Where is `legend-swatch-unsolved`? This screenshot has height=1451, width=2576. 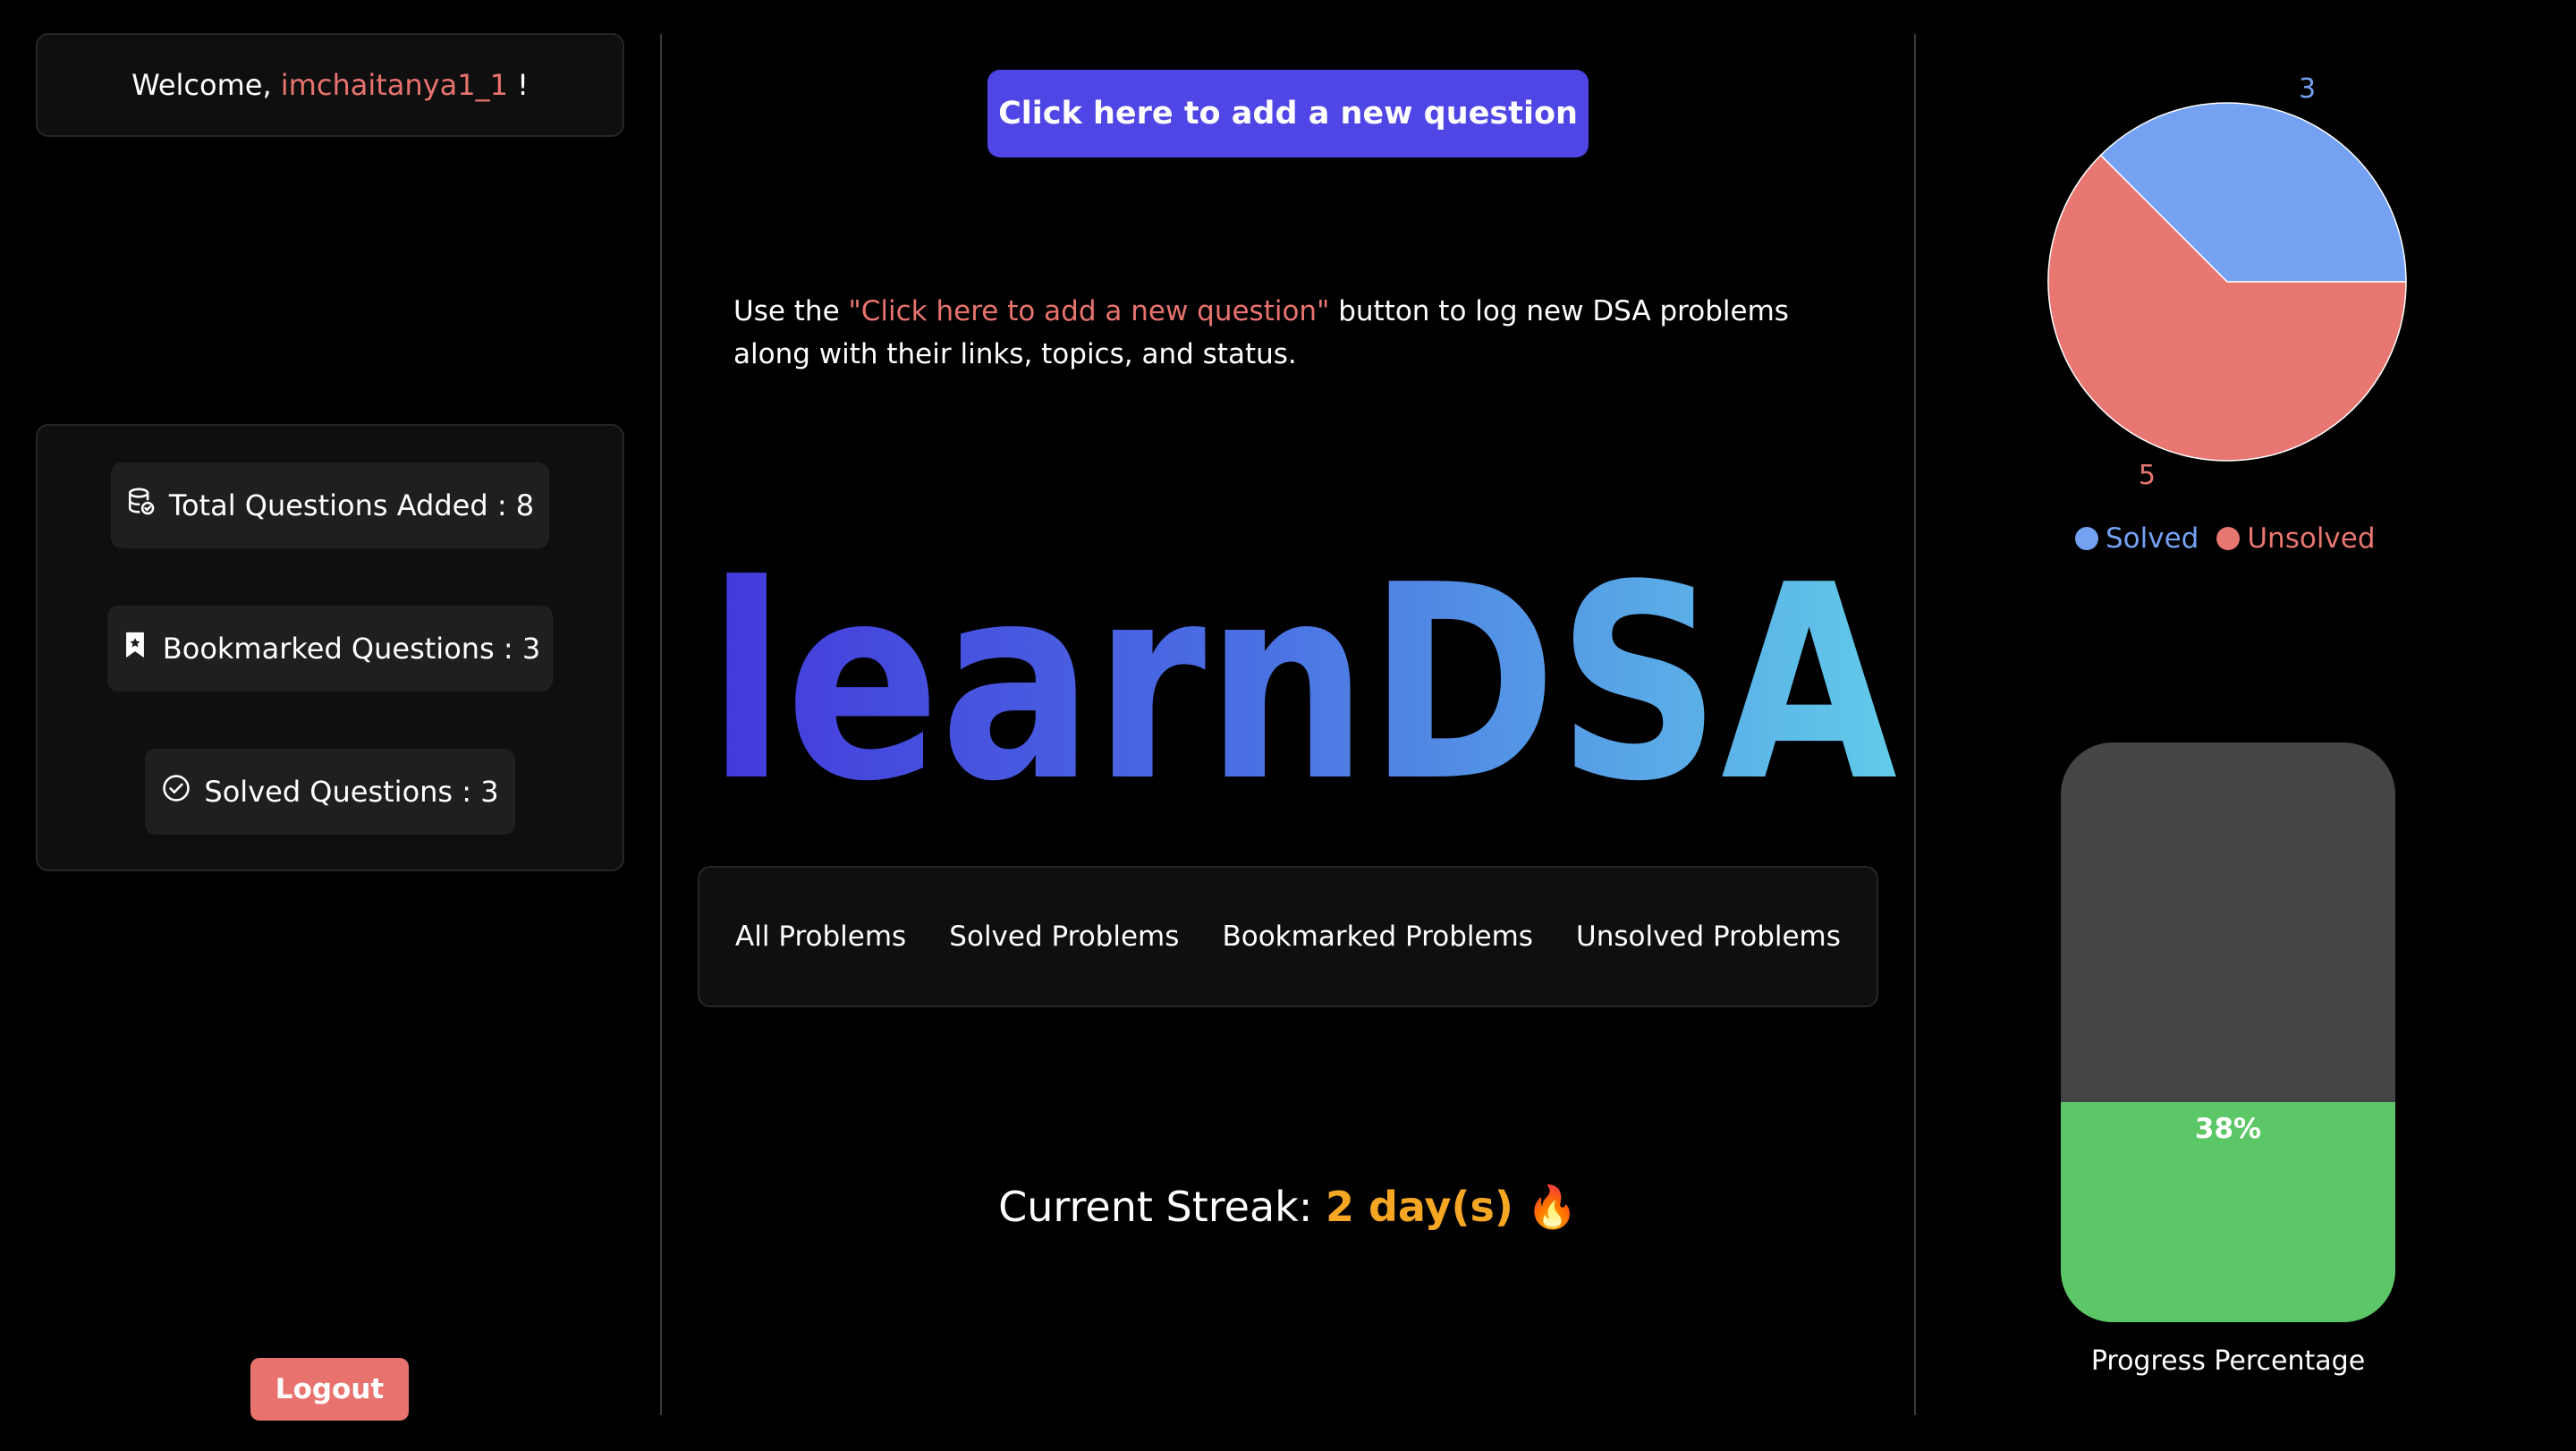
legend-swatch-unsolved is located at coordinates (2228, 538).